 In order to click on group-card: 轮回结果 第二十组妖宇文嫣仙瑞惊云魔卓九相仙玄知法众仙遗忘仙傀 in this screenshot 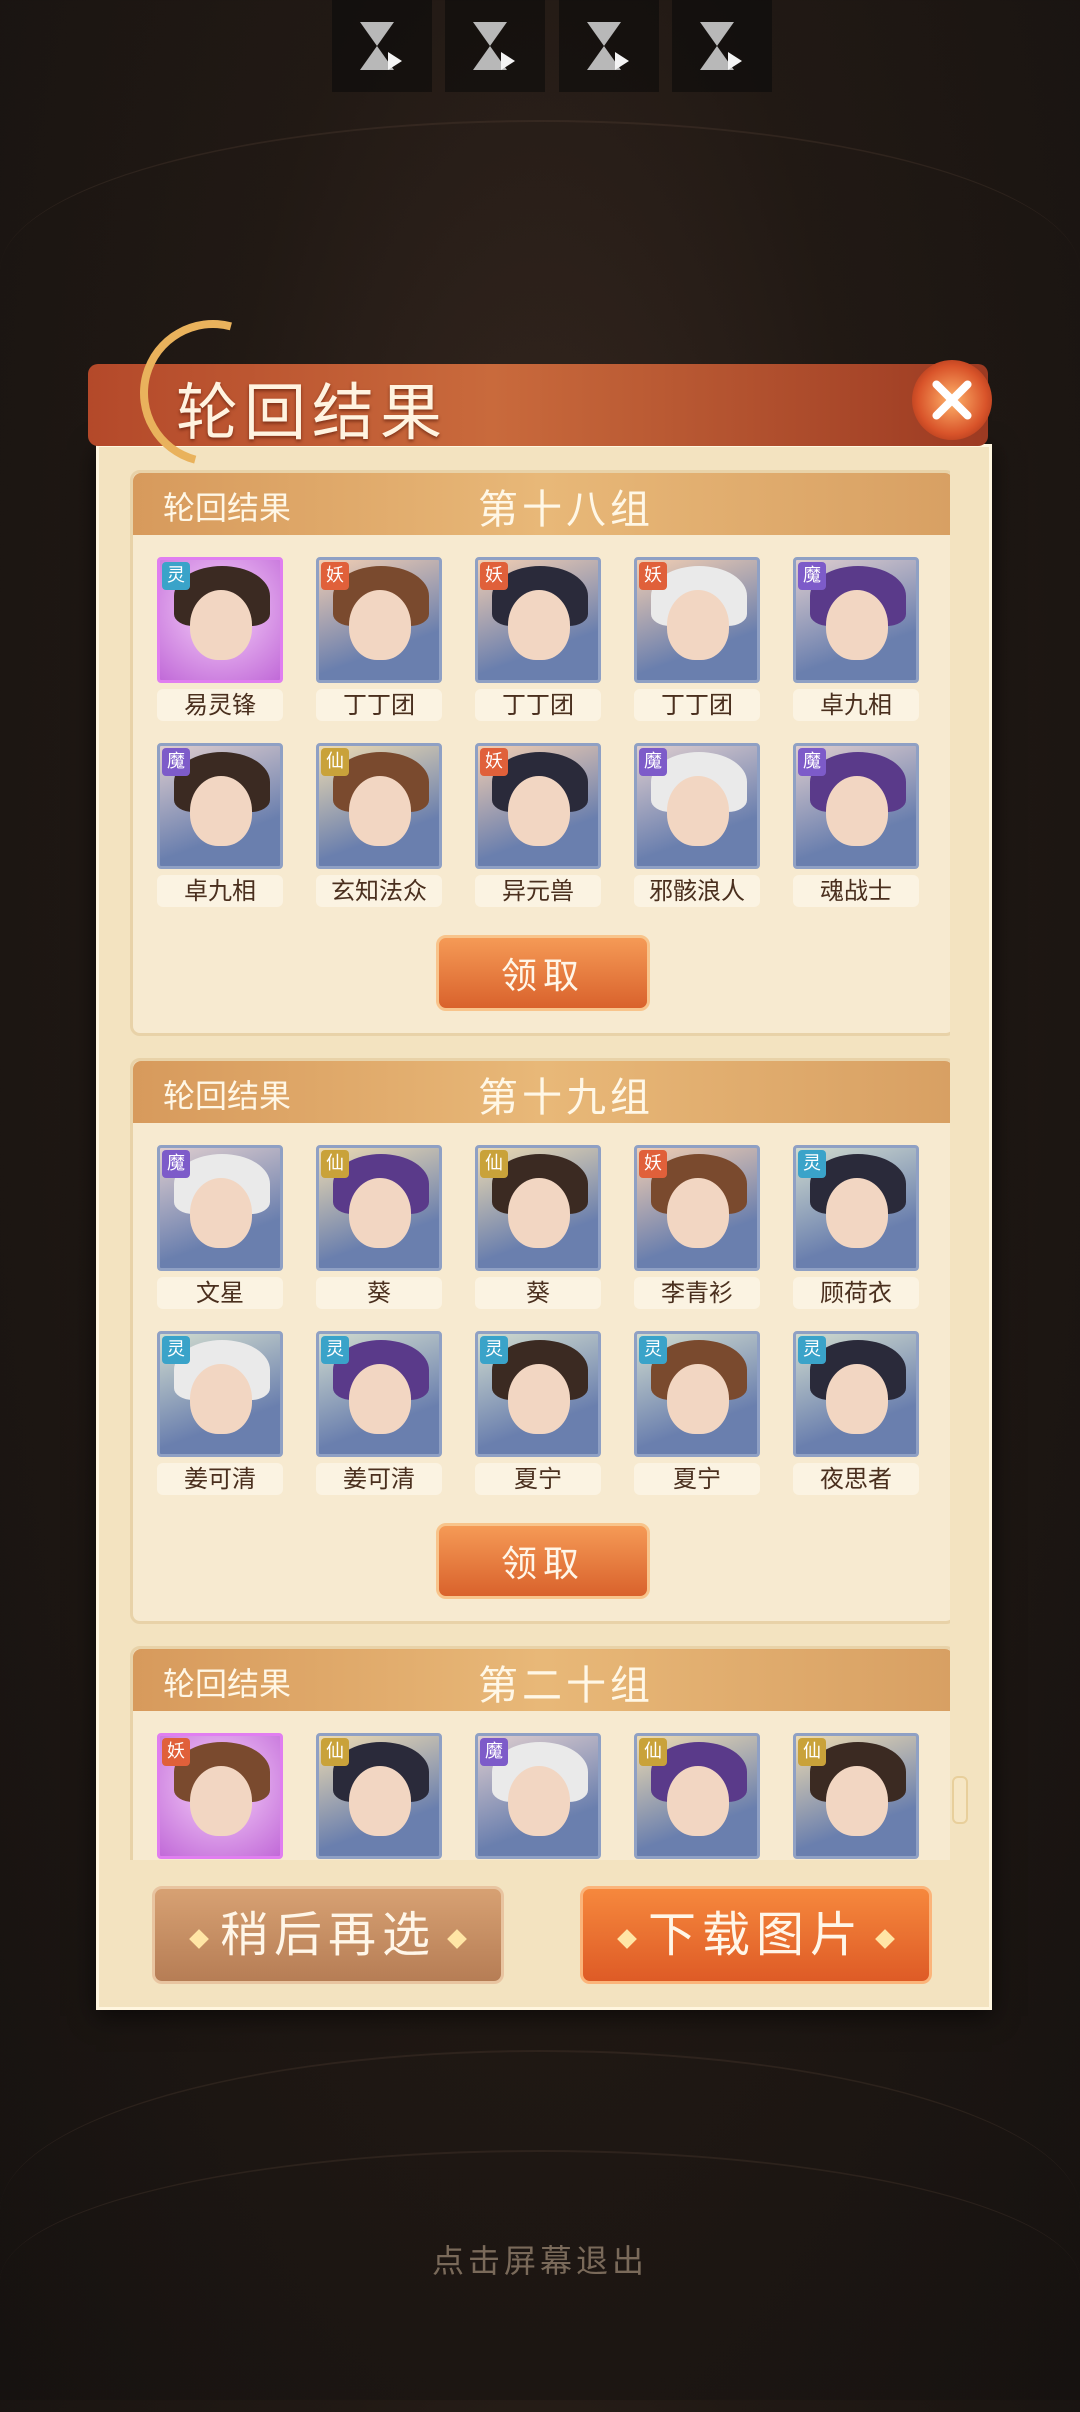, I will do `click(540, 1753)`.